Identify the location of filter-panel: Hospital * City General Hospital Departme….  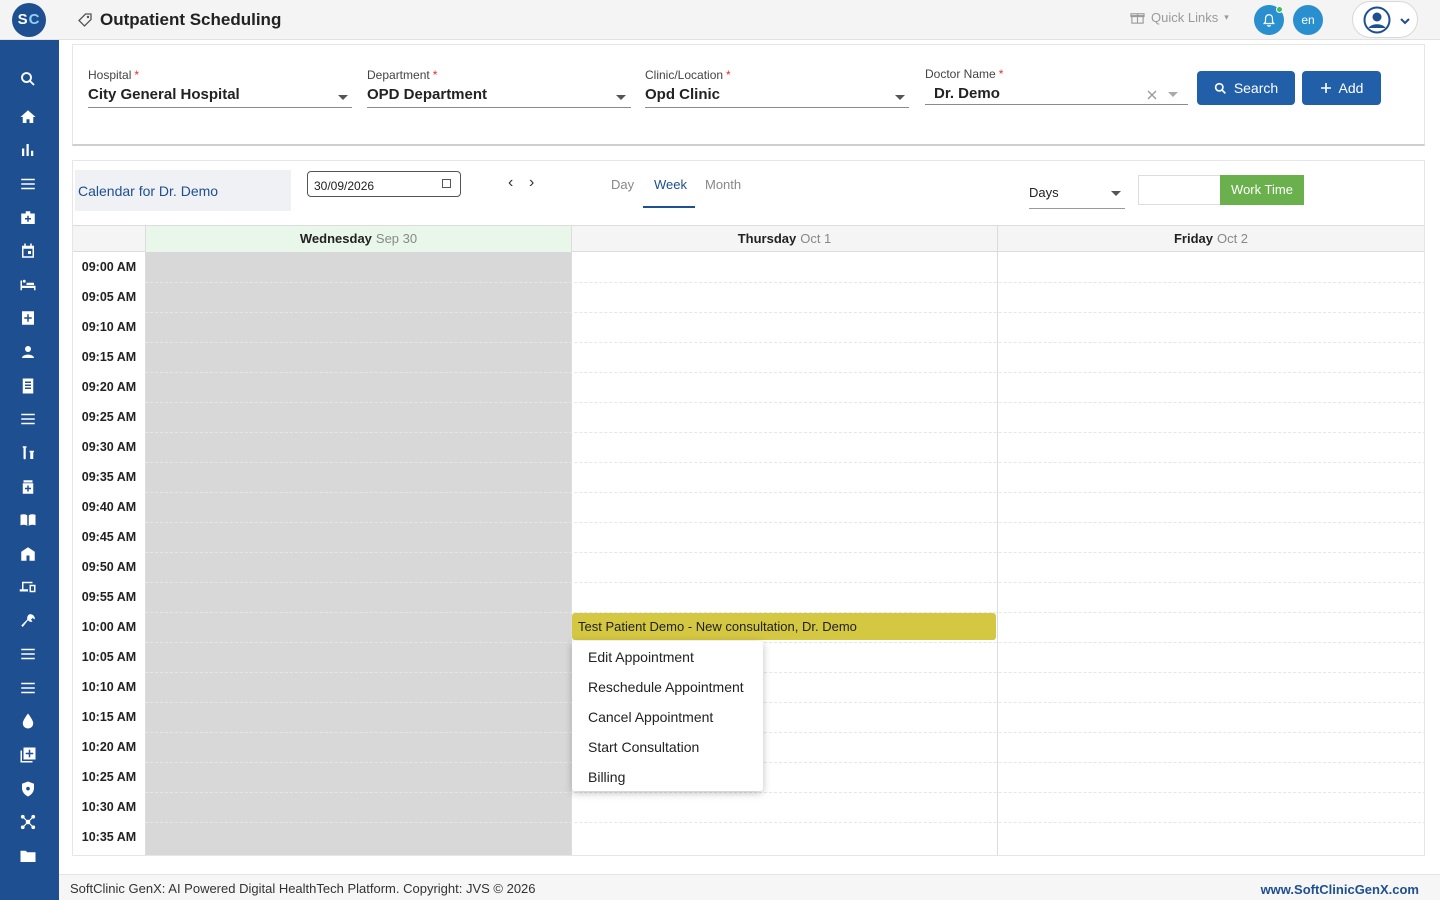
(748, 95).